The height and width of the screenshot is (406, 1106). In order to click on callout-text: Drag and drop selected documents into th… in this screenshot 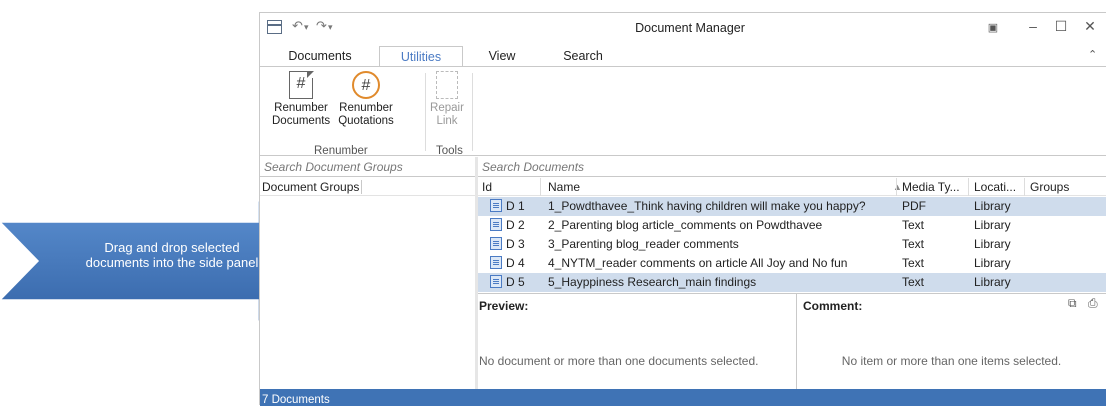, I will do `click(172, 255)`.